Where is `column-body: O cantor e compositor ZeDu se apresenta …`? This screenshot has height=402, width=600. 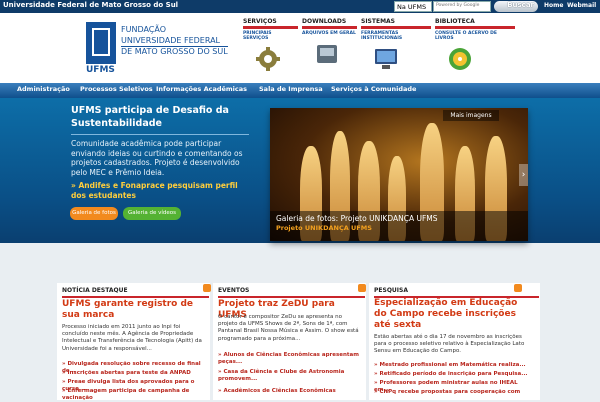
column-body: O cantor e compositor ZeDu se apresenta … is located at coordinates (288, 328).